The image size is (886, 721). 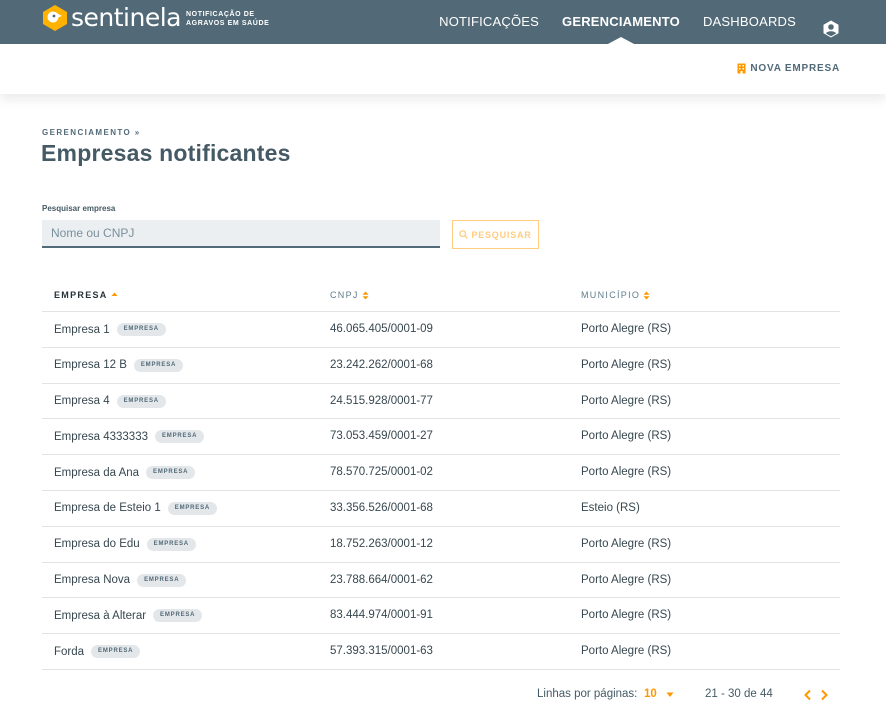 I want to click on company-name-cell: Empresa 1 EMPRESA, so click(x=110, y=329).